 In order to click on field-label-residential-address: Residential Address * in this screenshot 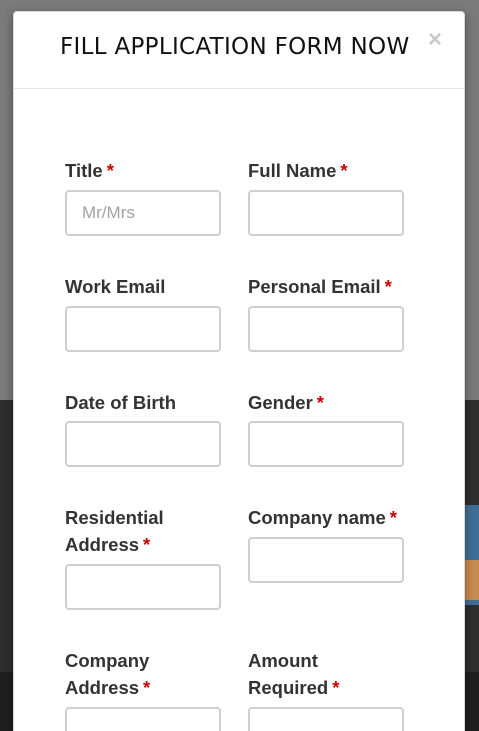, I will do `click(114, 531)`.